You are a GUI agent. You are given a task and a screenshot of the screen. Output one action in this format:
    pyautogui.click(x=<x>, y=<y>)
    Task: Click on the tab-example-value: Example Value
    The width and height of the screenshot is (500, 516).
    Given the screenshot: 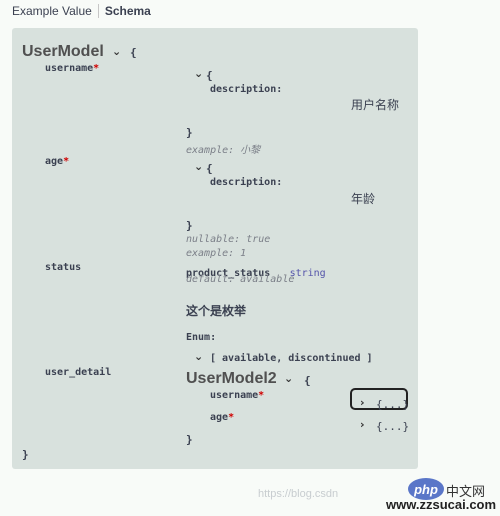 What is the action you would take?
    pyautogui.click(x=52, y=11)
    